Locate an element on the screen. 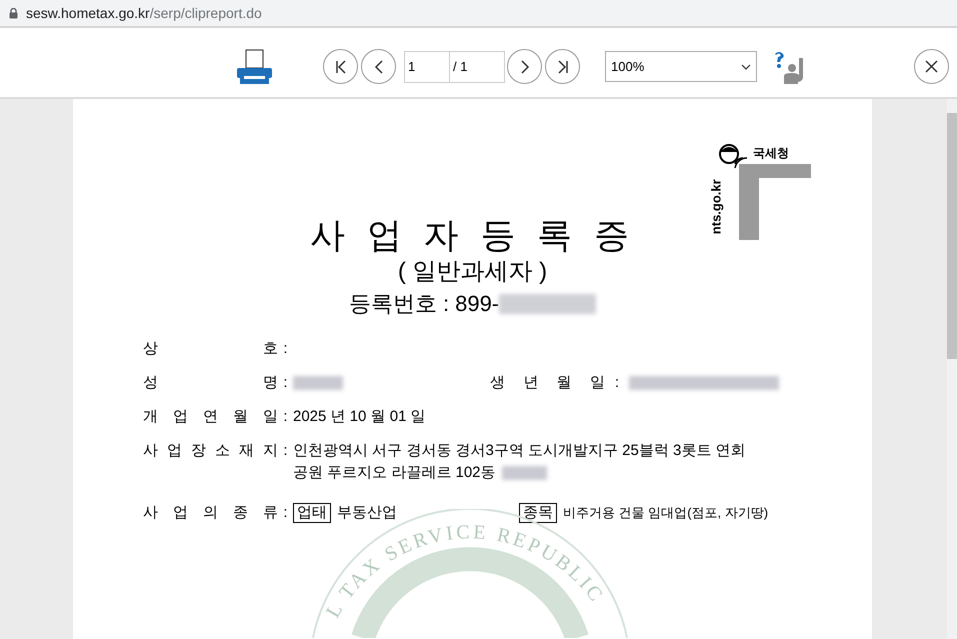 Image resolution: width=957 pixels, height=639 pixels. page-number-field: 1 / 1 is located at coordinates (454, 66).